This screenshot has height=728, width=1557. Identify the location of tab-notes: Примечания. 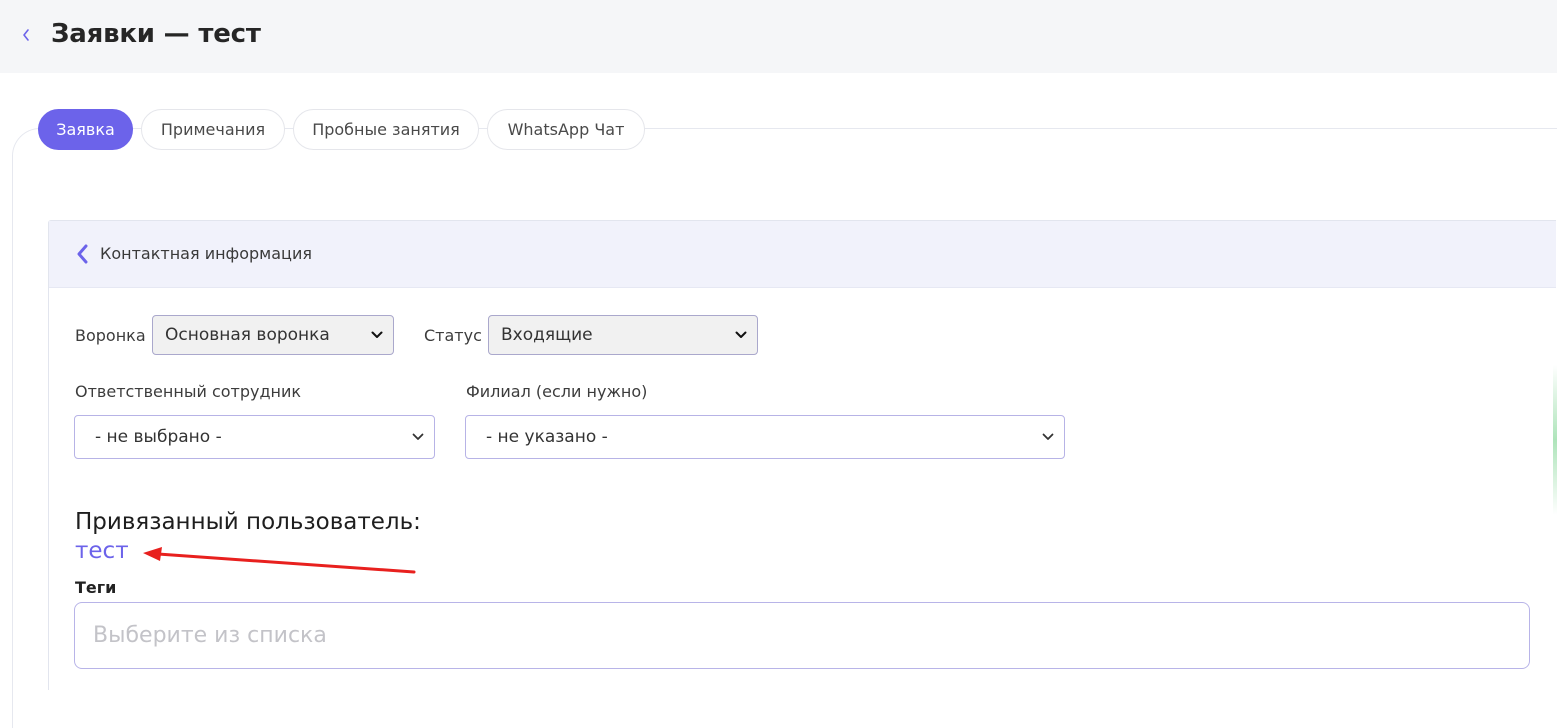
(213, 129).